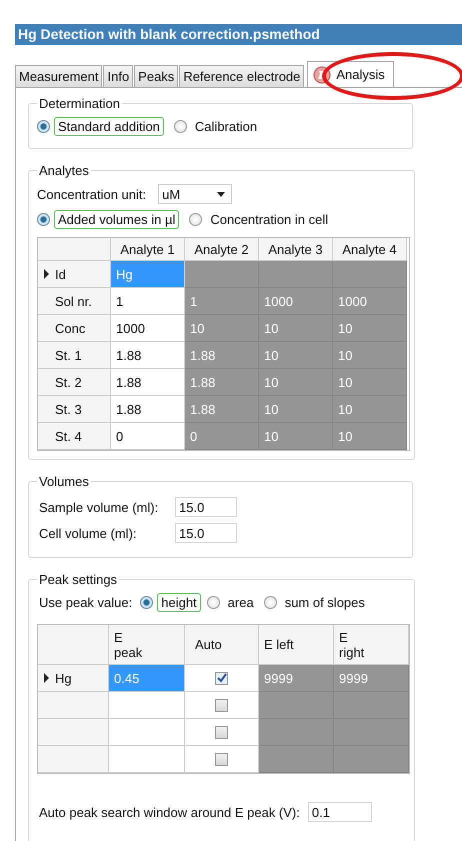 The height and width of the screenshot is (841, 462). What do you see at coordinates (78, 579) in the screenshot?
I see `group-title: Peak settings` at bounding box center [78, 579].